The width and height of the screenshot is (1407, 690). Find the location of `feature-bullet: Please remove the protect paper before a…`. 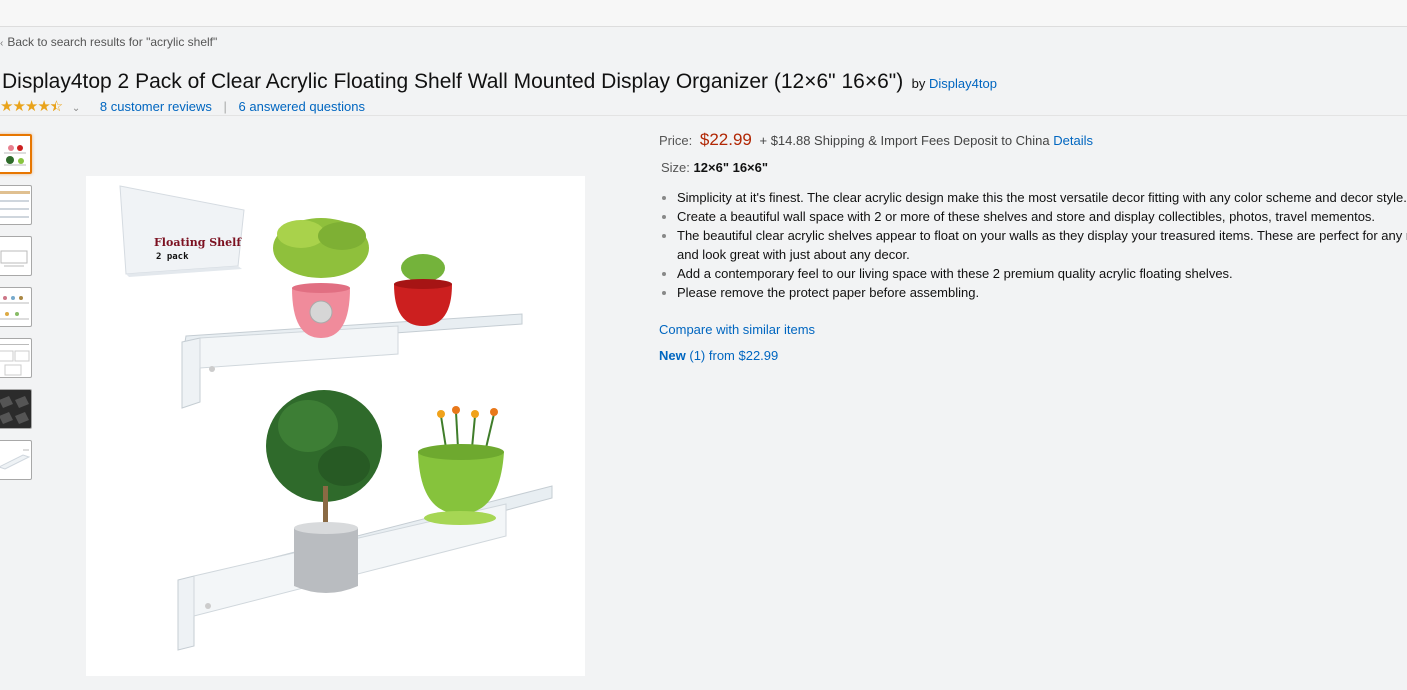

feature-bullet: Please remove the protect paper before a… is located at coordinates (1042, 292).